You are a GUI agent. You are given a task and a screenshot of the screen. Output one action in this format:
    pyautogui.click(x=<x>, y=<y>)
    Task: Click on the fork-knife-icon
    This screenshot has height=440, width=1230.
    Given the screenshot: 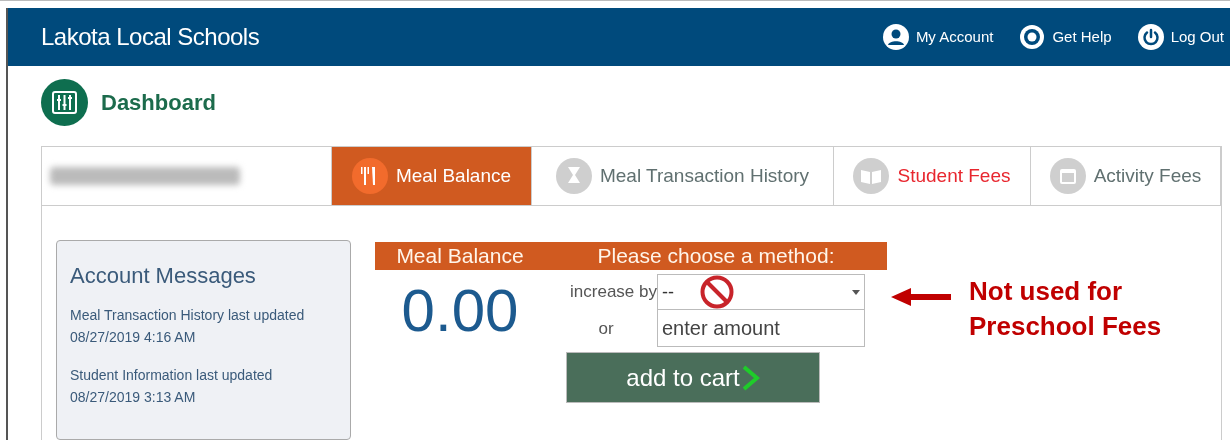 What is the action you would take?
    pyautogui.click(x=369, y=176)
    